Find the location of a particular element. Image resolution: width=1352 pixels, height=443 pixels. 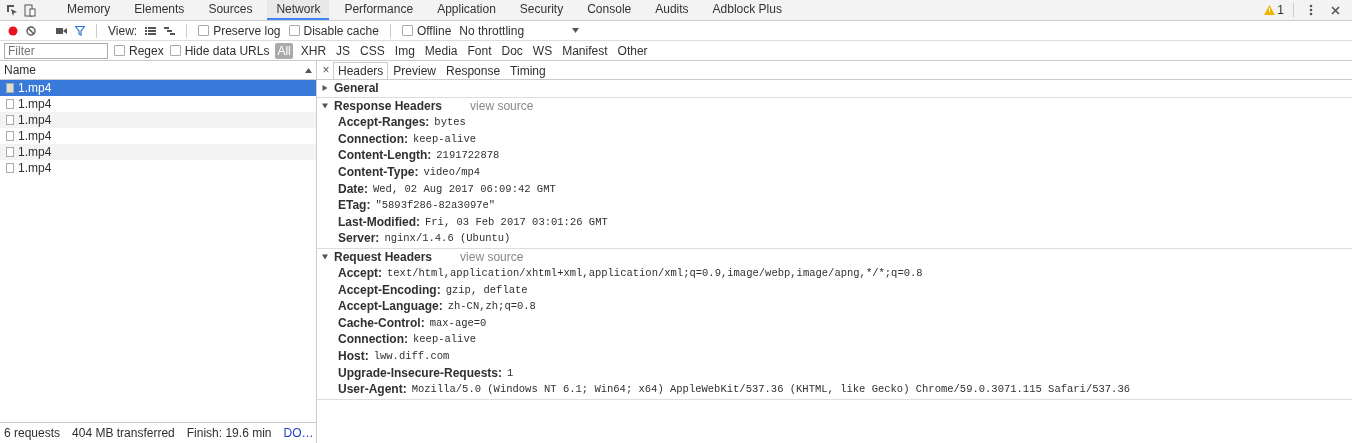

header-name: ETag: is located at coordinates (354, 205).